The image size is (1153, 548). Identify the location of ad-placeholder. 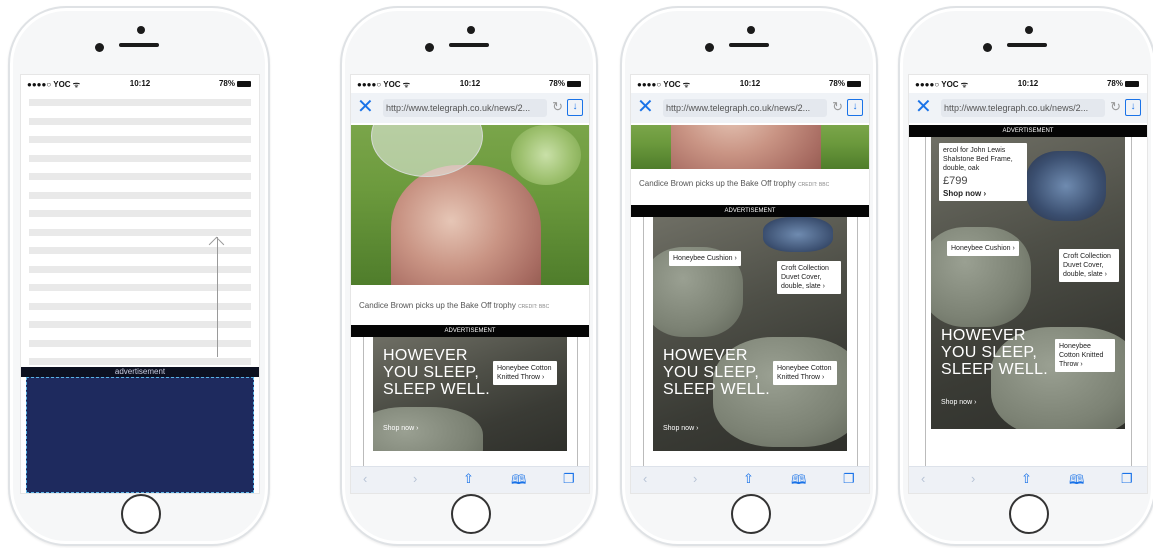
(140, 435).